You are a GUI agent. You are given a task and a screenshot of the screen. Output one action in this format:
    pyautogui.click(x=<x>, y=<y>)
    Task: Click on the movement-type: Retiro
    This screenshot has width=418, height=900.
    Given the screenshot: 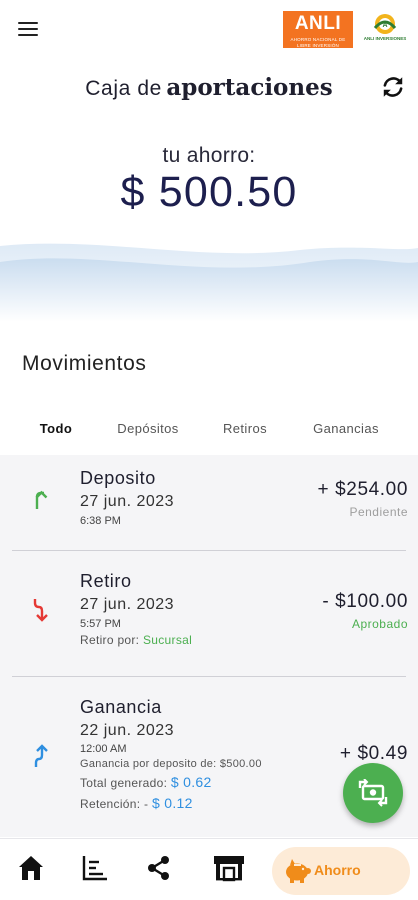 What is the action you would take?
    pyautogui.click(x=106, y=581)
    